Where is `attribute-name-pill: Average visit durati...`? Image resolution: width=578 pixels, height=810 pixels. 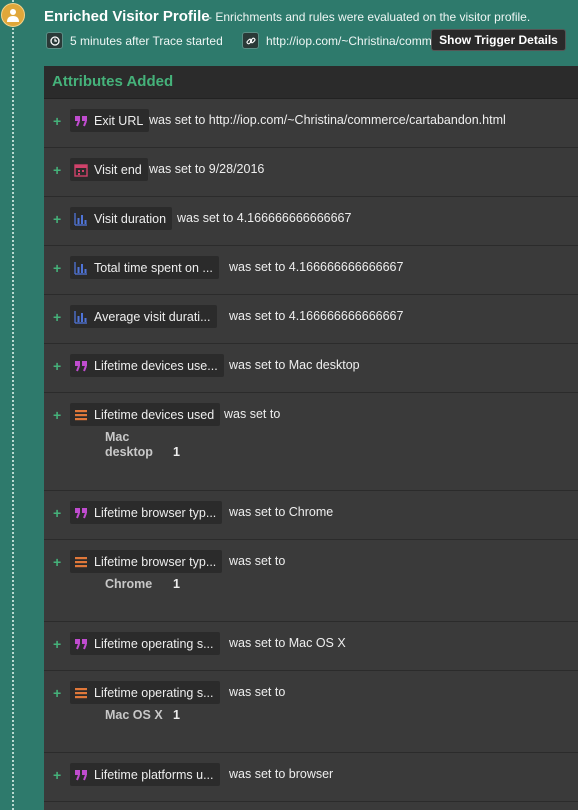 attribute-name-pill: Average visit durati... is located at coordinates (143, 316).